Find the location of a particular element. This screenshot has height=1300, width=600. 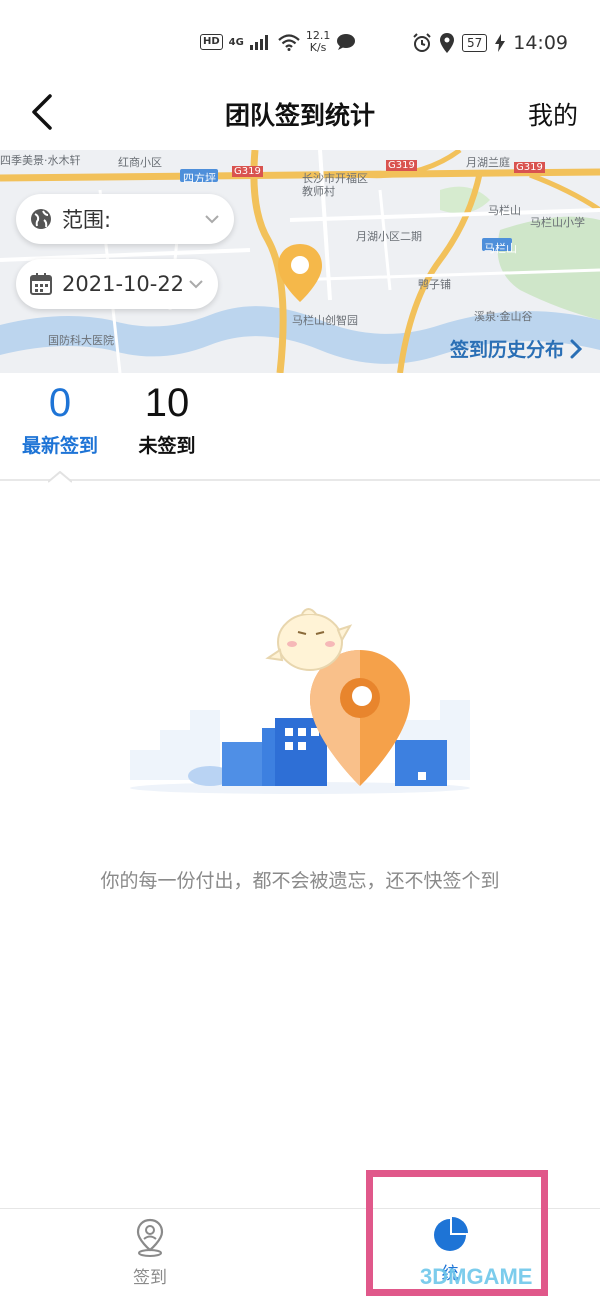

empty-state-message: 你的每一份付出，都不会被遗忘，还不快签个到 is located at coordinates (300, 881).